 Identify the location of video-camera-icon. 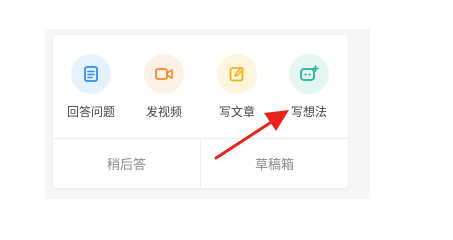
(164, 74).